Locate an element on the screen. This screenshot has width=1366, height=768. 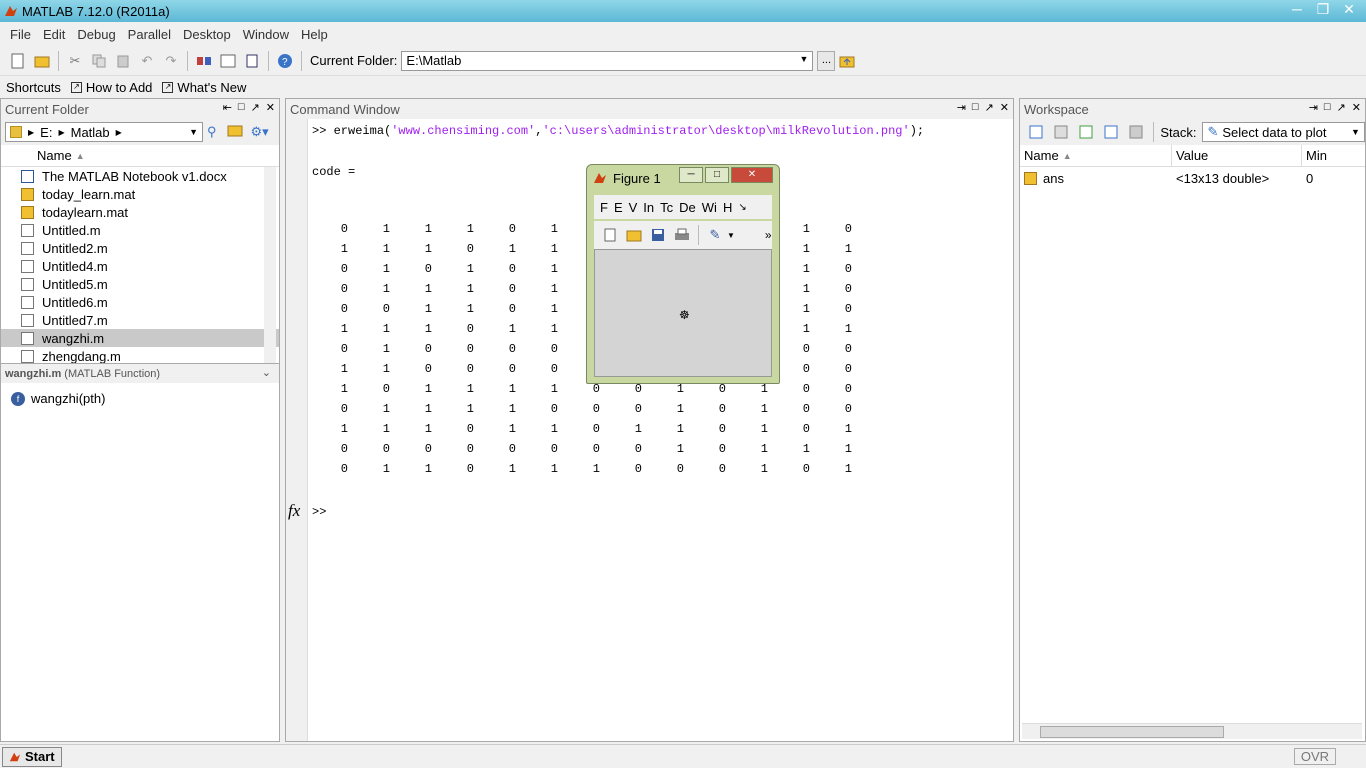
open-file-icon is located at coordinates (634, 235).